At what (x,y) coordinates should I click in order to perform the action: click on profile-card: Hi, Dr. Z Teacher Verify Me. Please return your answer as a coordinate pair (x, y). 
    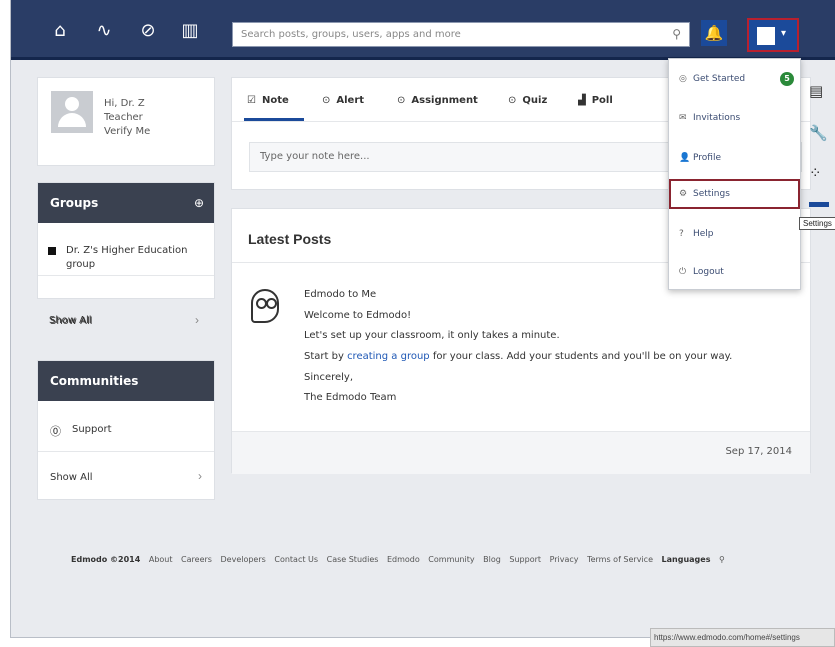
    Looking at the image, I should click on (126, 121).